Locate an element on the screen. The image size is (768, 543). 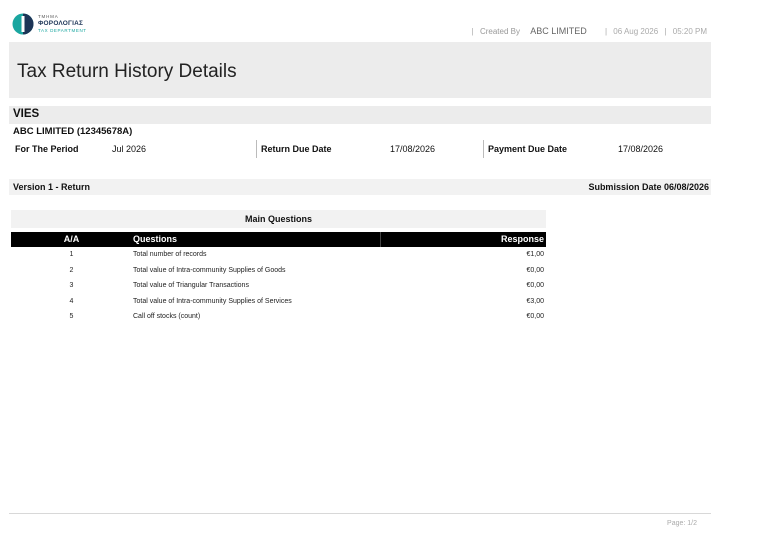
created-time: 05:20 PM is located at coordinates (689, 31).